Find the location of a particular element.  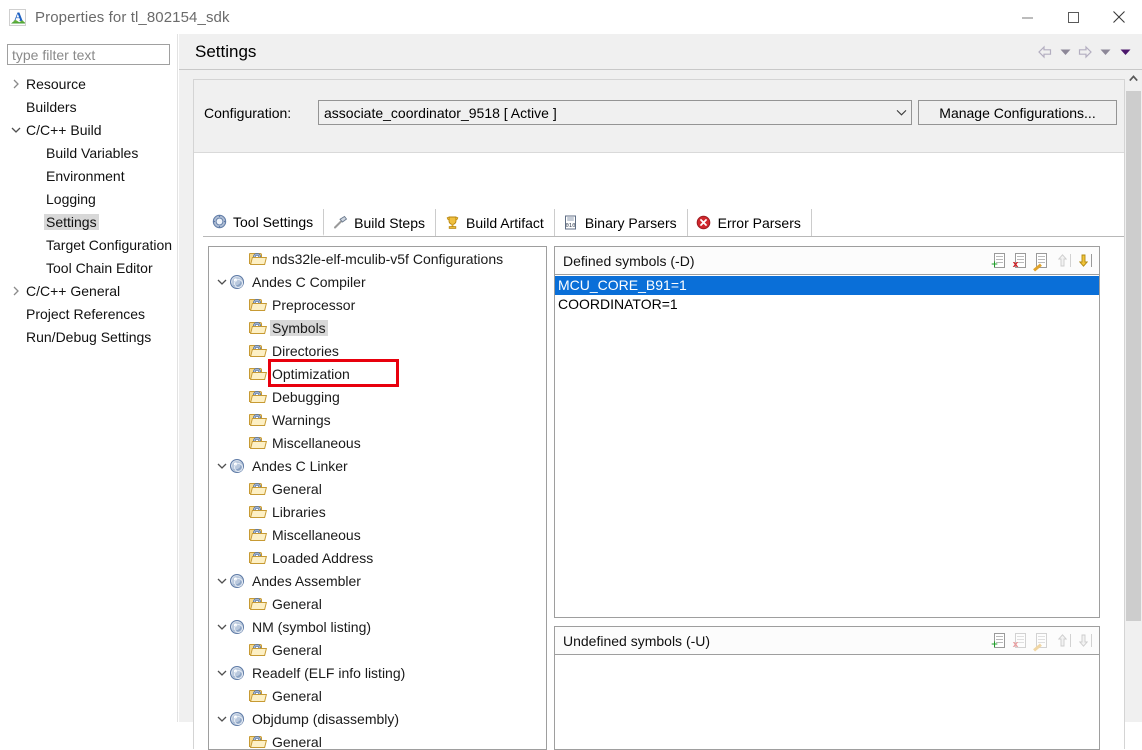

tool-gear-icon is located at coordinates (237, 465).